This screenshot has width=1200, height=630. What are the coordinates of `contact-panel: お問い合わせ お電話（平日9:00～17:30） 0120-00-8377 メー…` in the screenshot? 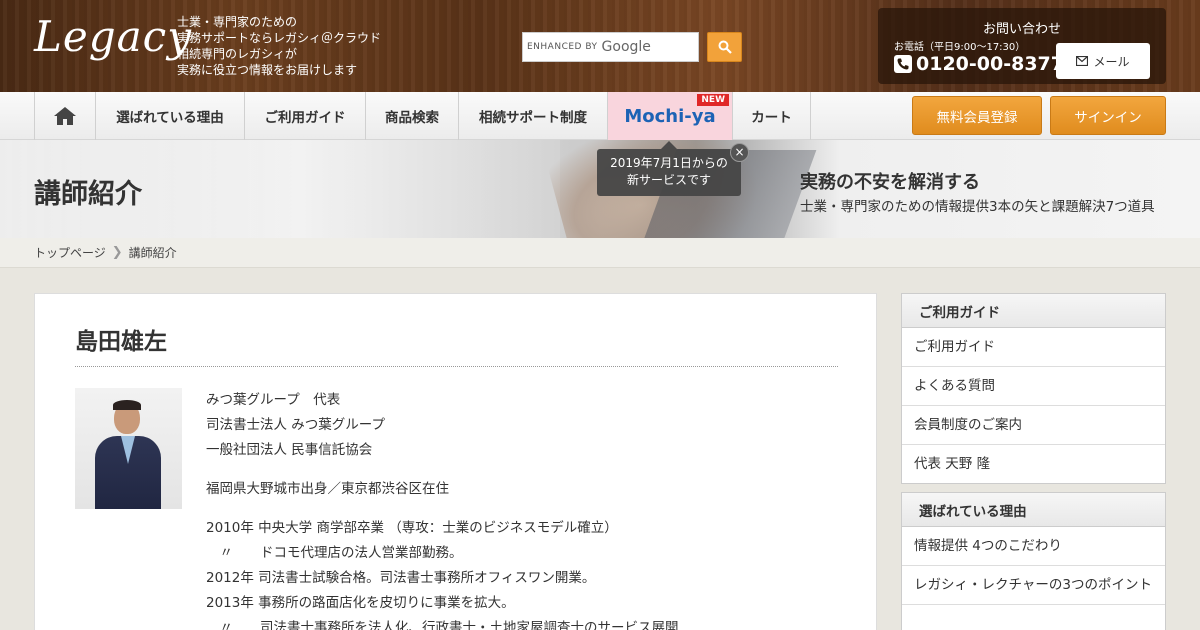 It's located at (1022, 46).